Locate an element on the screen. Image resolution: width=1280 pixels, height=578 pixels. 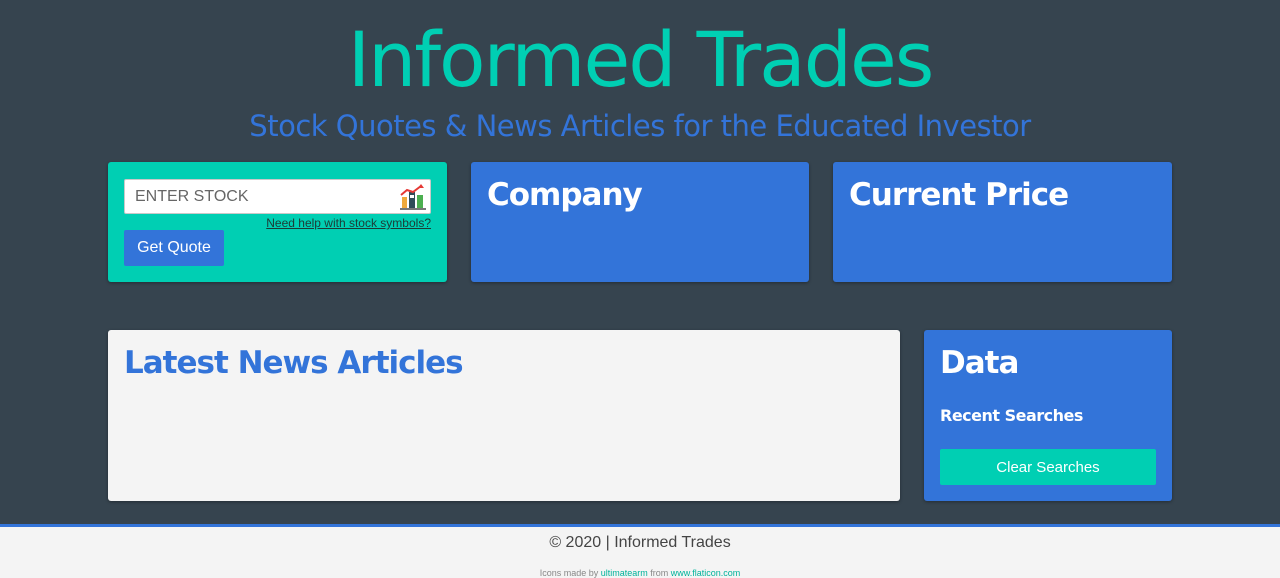
company-heading: Company is located at coordinates (565, 195).